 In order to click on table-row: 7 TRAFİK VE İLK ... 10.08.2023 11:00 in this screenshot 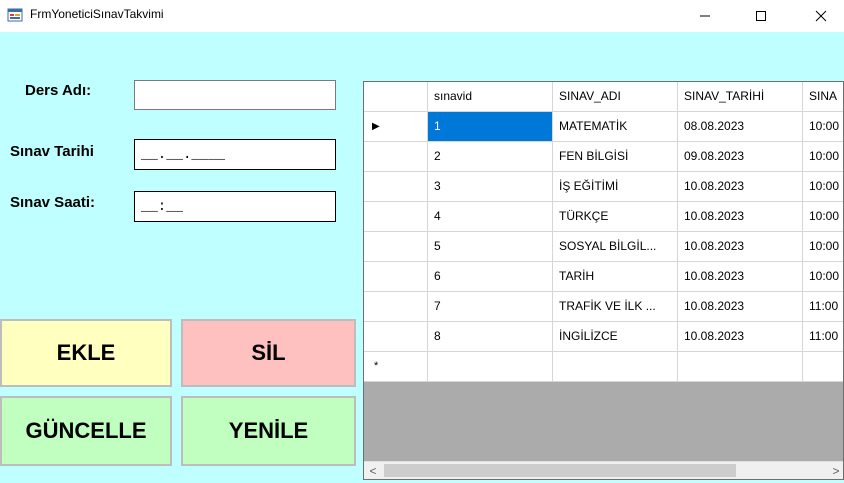, I will do `click(603, 307)`.